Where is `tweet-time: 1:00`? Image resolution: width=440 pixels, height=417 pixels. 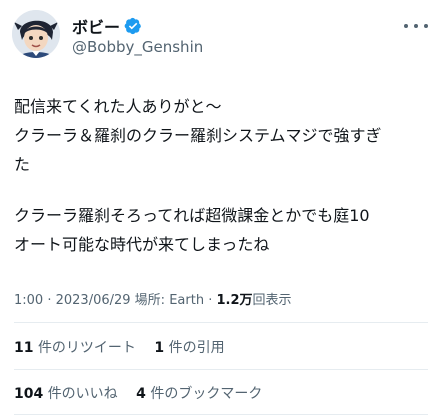 tweet-time: 1:00 is located at coordinates (28, 300).